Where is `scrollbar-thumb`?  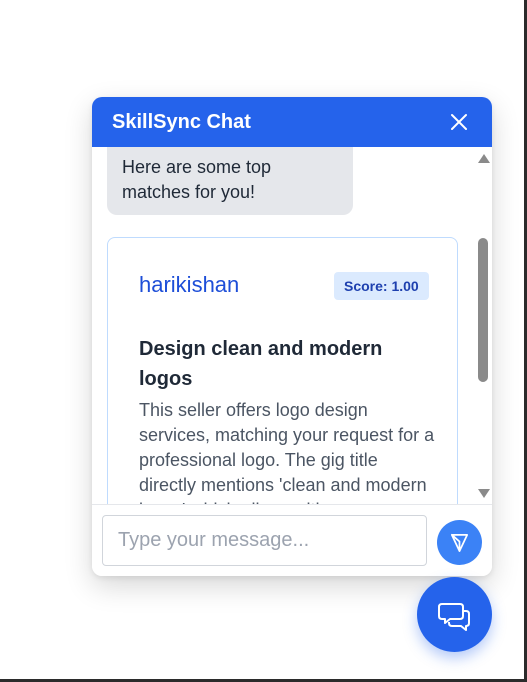 scrollbar-thumb is located at coordinates (483, 310).